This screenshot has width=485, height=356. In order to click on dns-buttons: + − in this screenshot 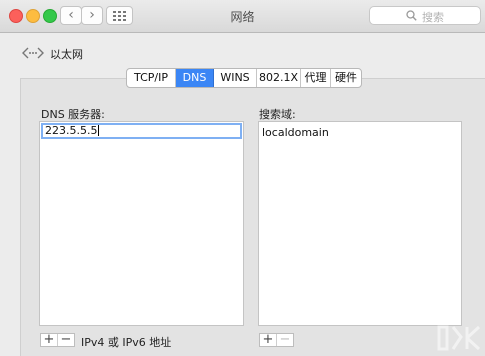, I will do `click(57, 340)`.